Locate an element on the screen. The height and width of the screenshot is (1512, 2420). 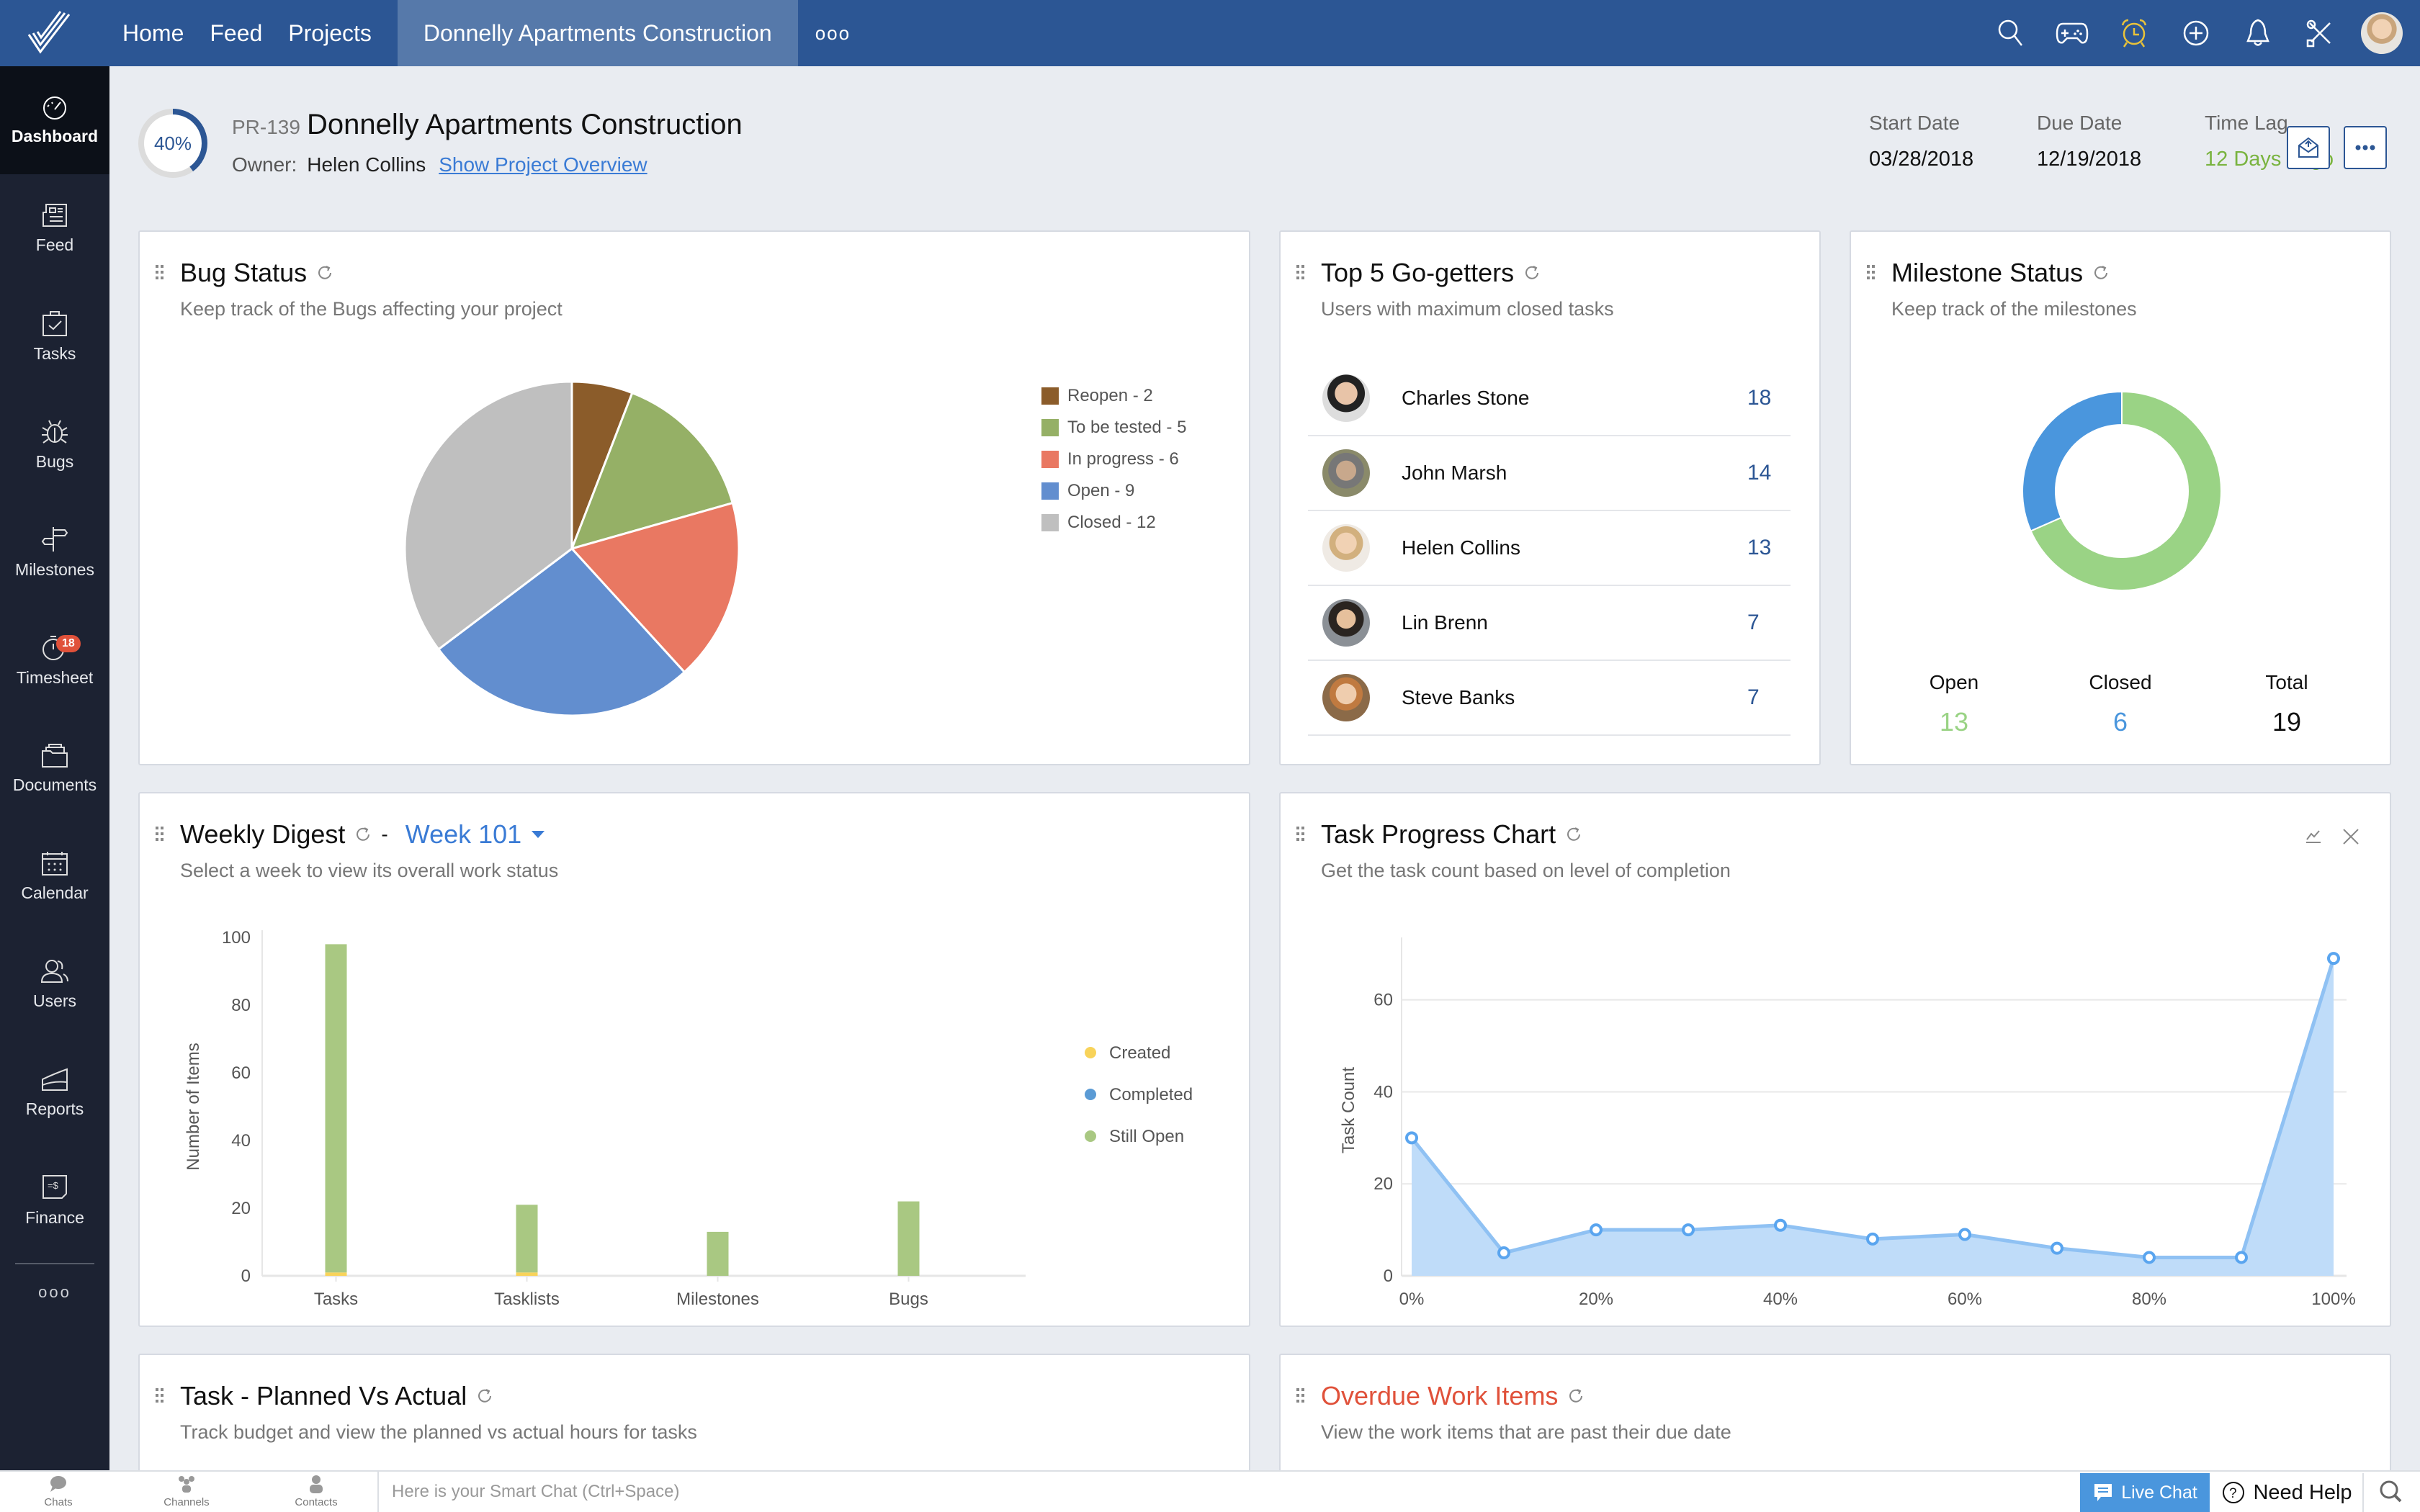
bell-icon is located at coordinates (2258, 33).